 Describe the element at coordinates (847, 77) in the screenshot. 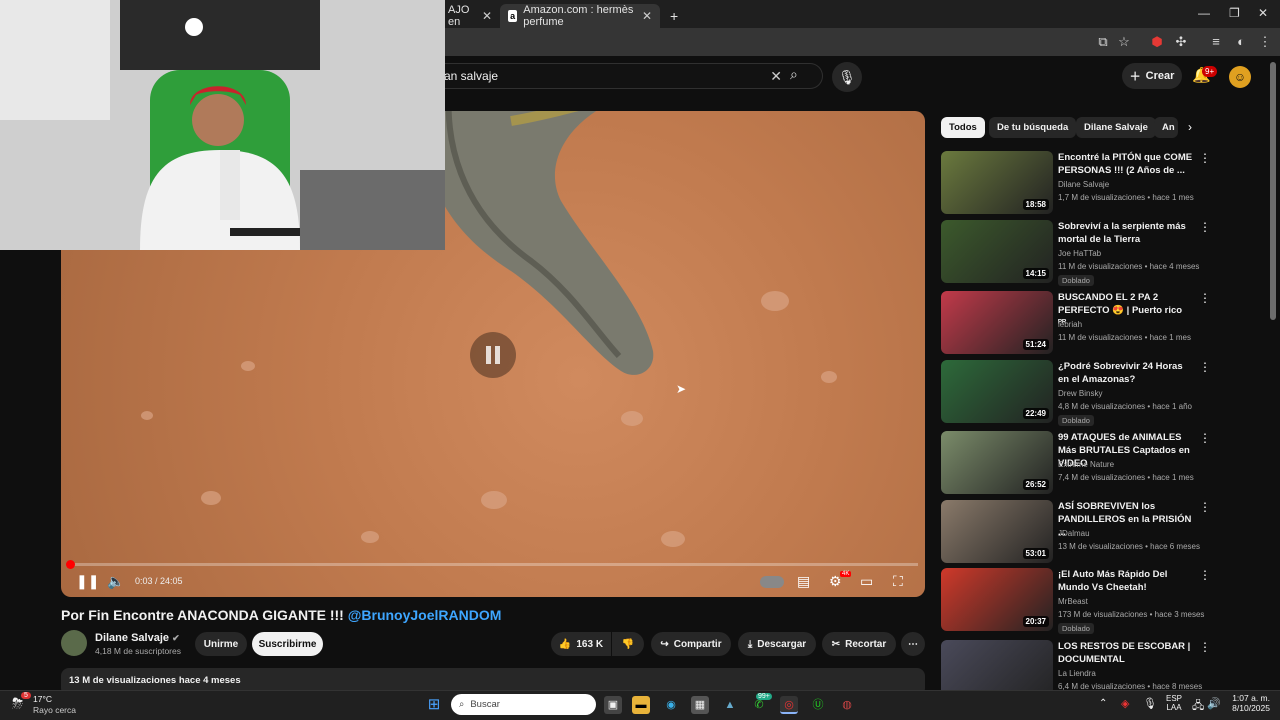

I see `voice-search-button: 🎙` at that location.